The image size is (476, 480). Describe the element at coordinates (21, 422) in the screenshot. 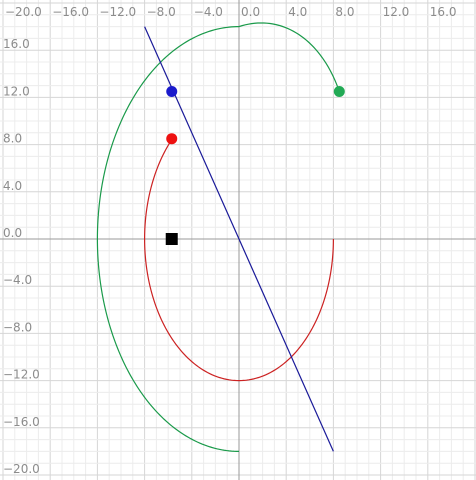

I see `y-tick-label: −16.0` at that location.